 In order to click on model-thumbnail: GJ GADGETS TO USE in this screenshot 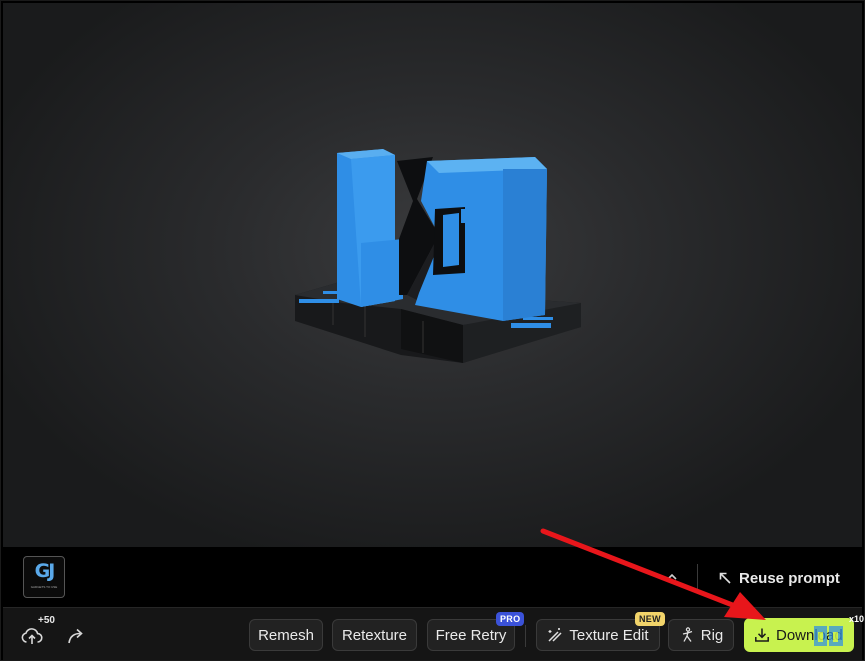, I will do `click(44, 577)`.